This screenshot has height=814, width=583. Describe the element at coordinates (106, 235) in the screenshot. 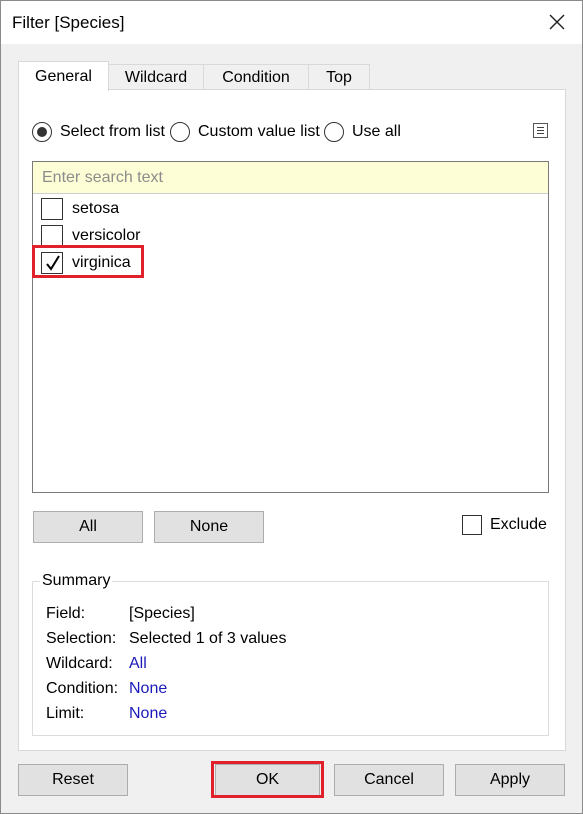

I see `list-item-label: versicolor` at that location.